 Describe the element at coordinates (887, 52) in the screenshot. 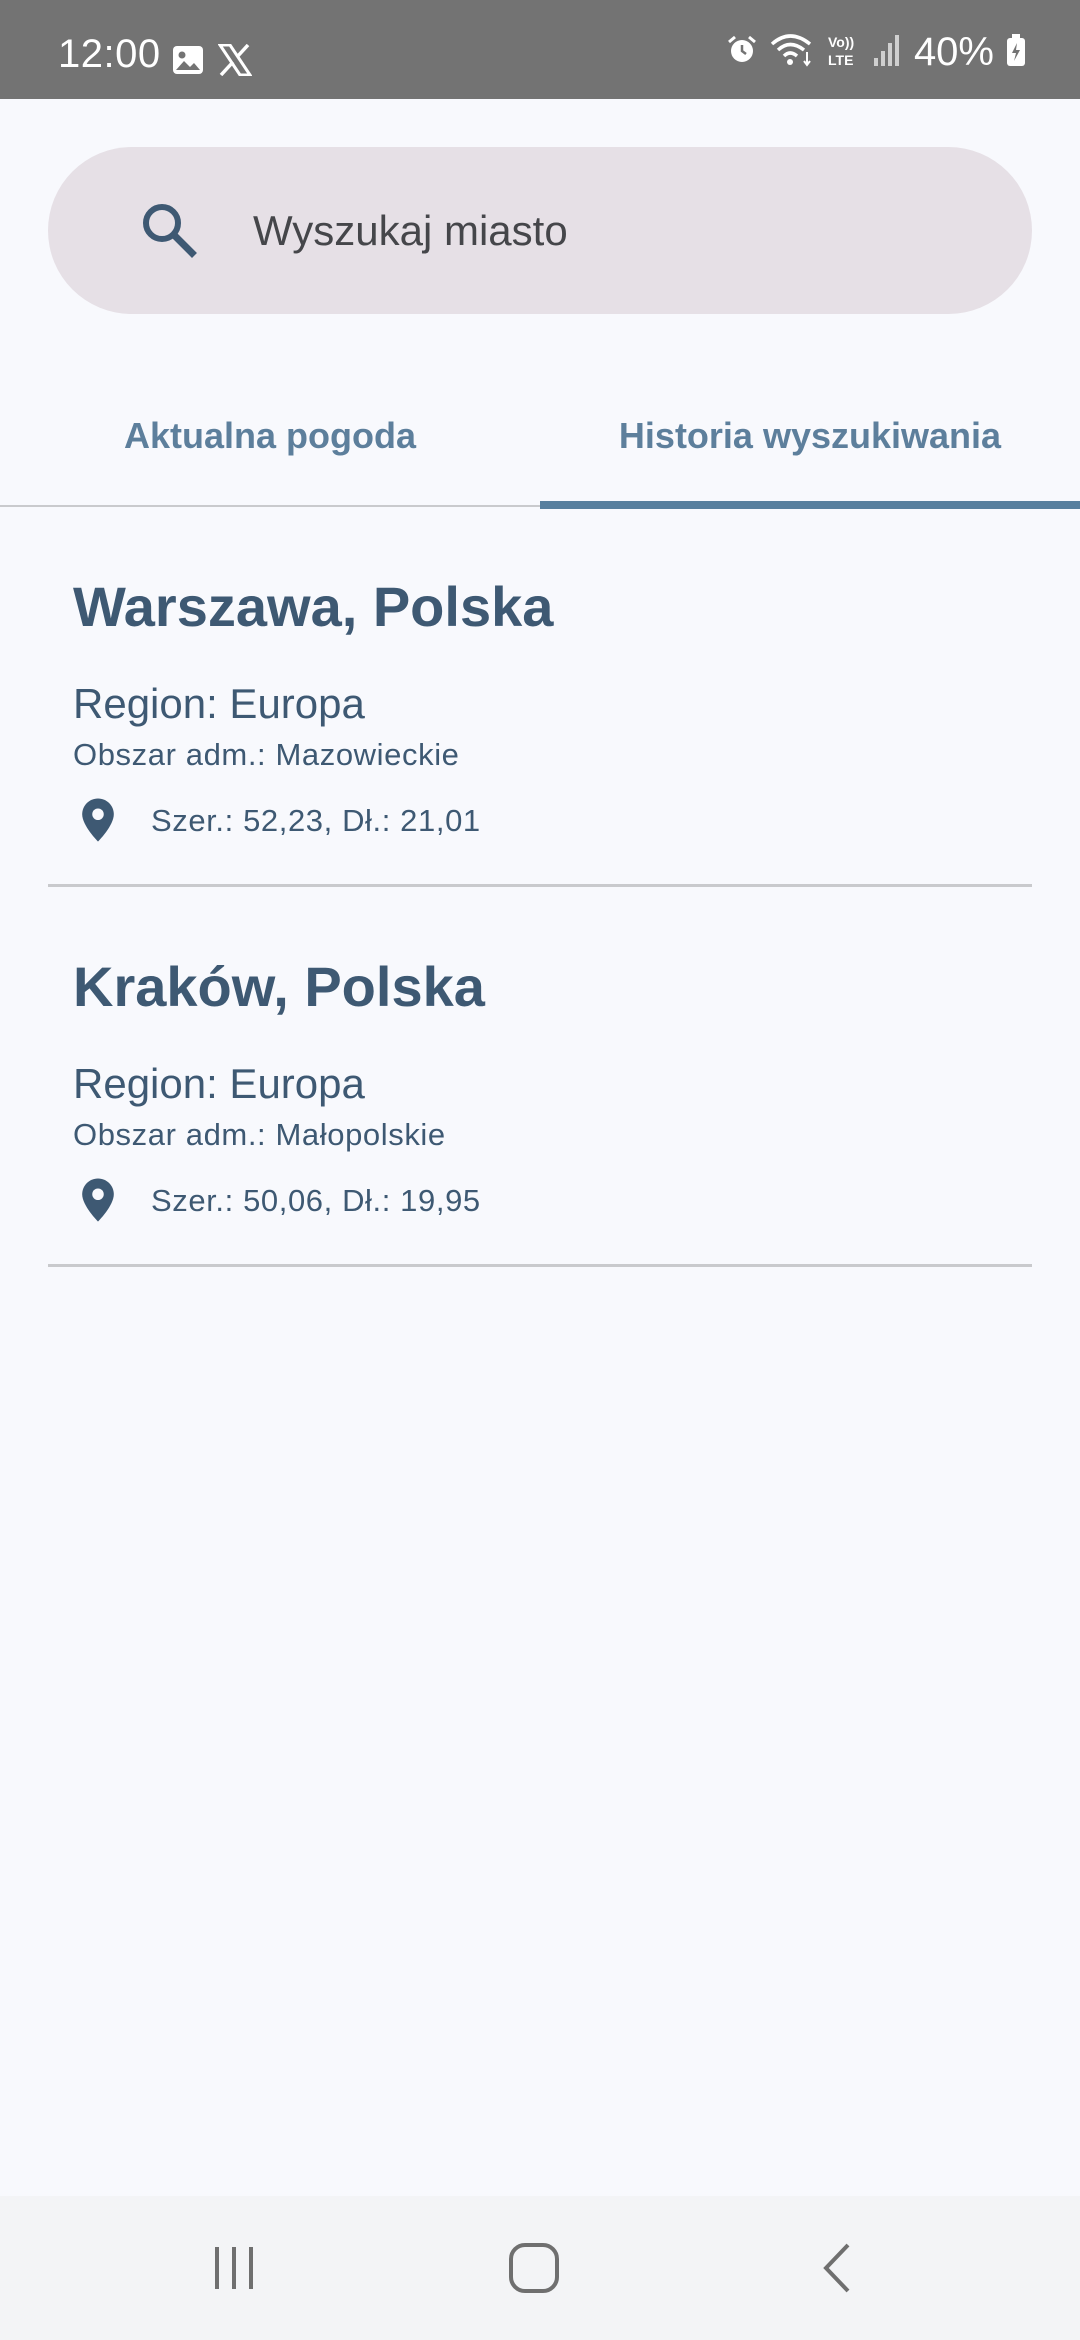

I see `signal-icon` at that location.